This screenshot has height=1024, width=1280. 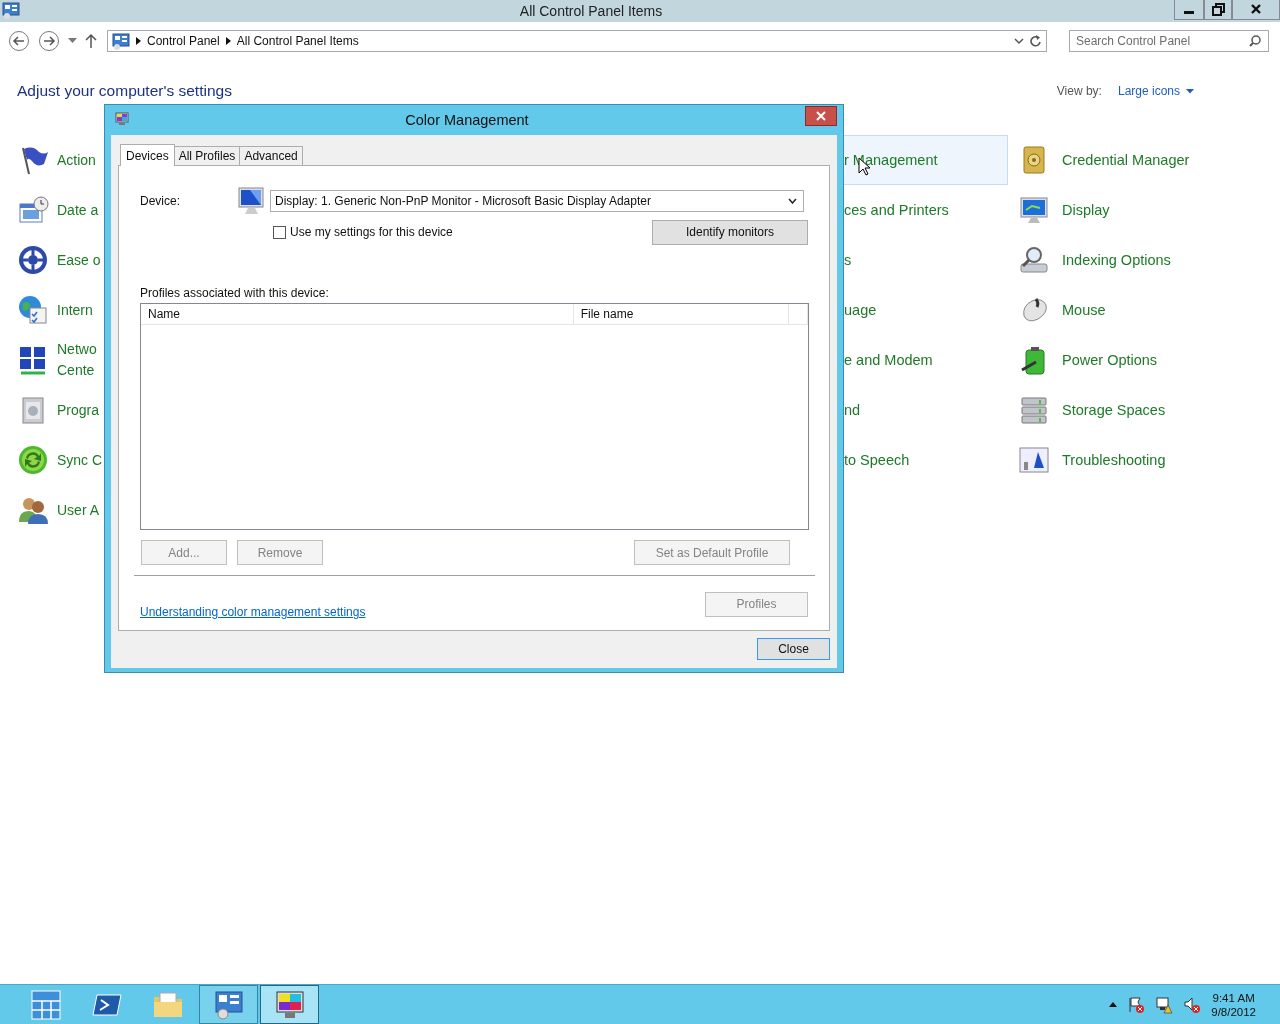 What do you see at coordinates (49, 41) in the screenshot?
I see `forward-icon` at bounding box center [49, 41].